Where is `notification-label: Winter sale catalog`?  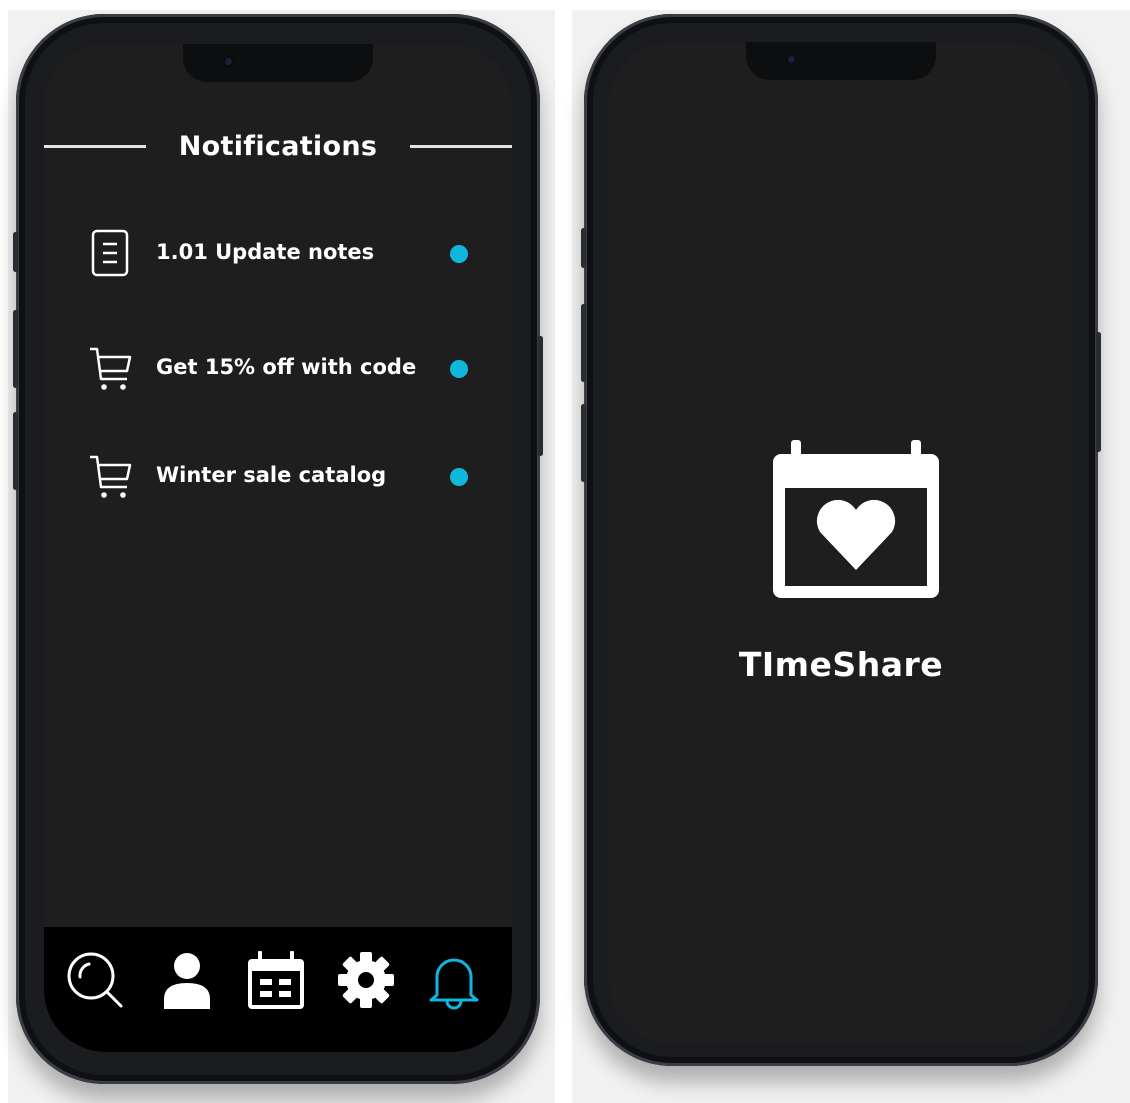 notification-label: Winter sale catalog is located at coordinates (271, 475).